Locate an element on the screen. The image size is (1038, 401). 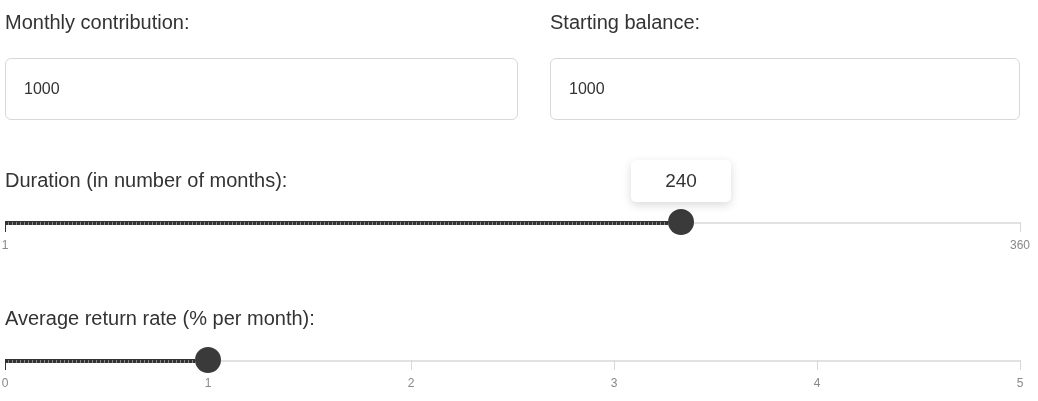
tick-label: 2 is located at coordinates (411, 383).